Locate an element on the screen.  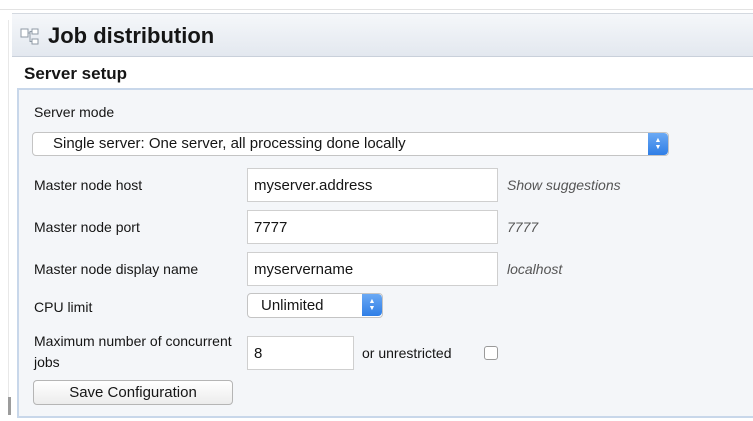
host-label: Master node host is located at coordinates (88, 185).